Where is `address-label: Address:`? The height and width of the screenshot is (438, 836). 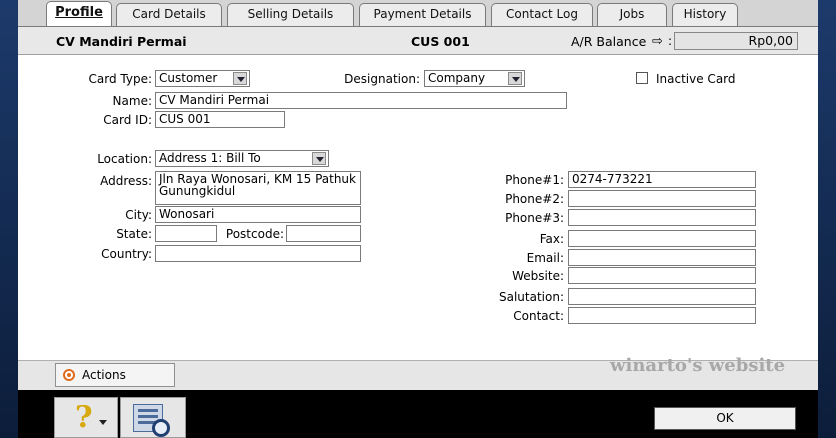 address-label: Address: is located at coordinates (126, 181).